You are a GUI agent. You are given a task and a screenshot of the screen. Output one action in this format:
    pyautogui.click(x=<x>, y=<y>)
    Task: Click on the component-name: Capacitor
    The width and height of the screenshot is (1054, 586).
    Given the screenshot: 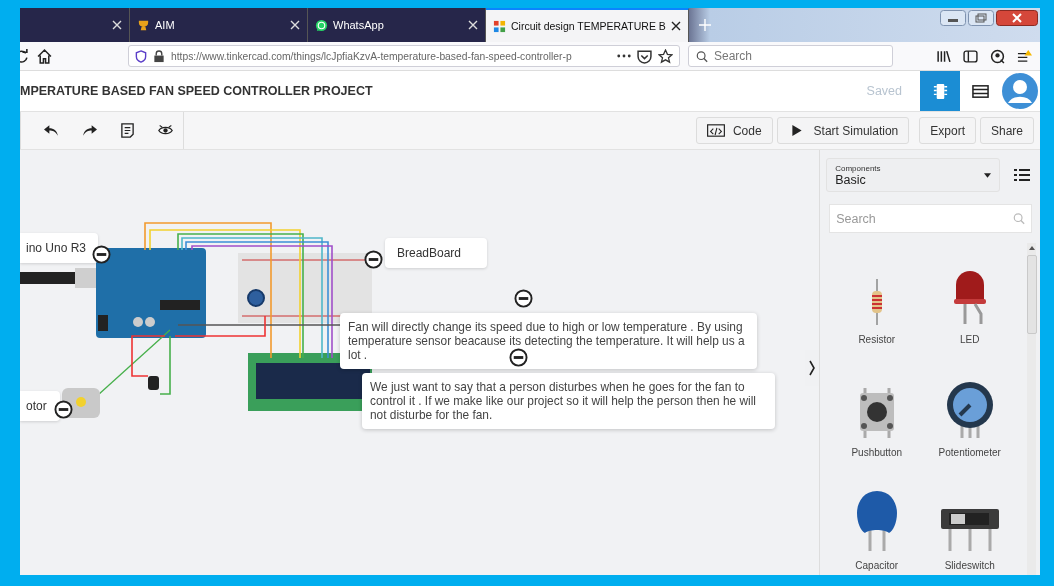 What is the action you would take?
    pyautogui.click(x=877, y=565)
    